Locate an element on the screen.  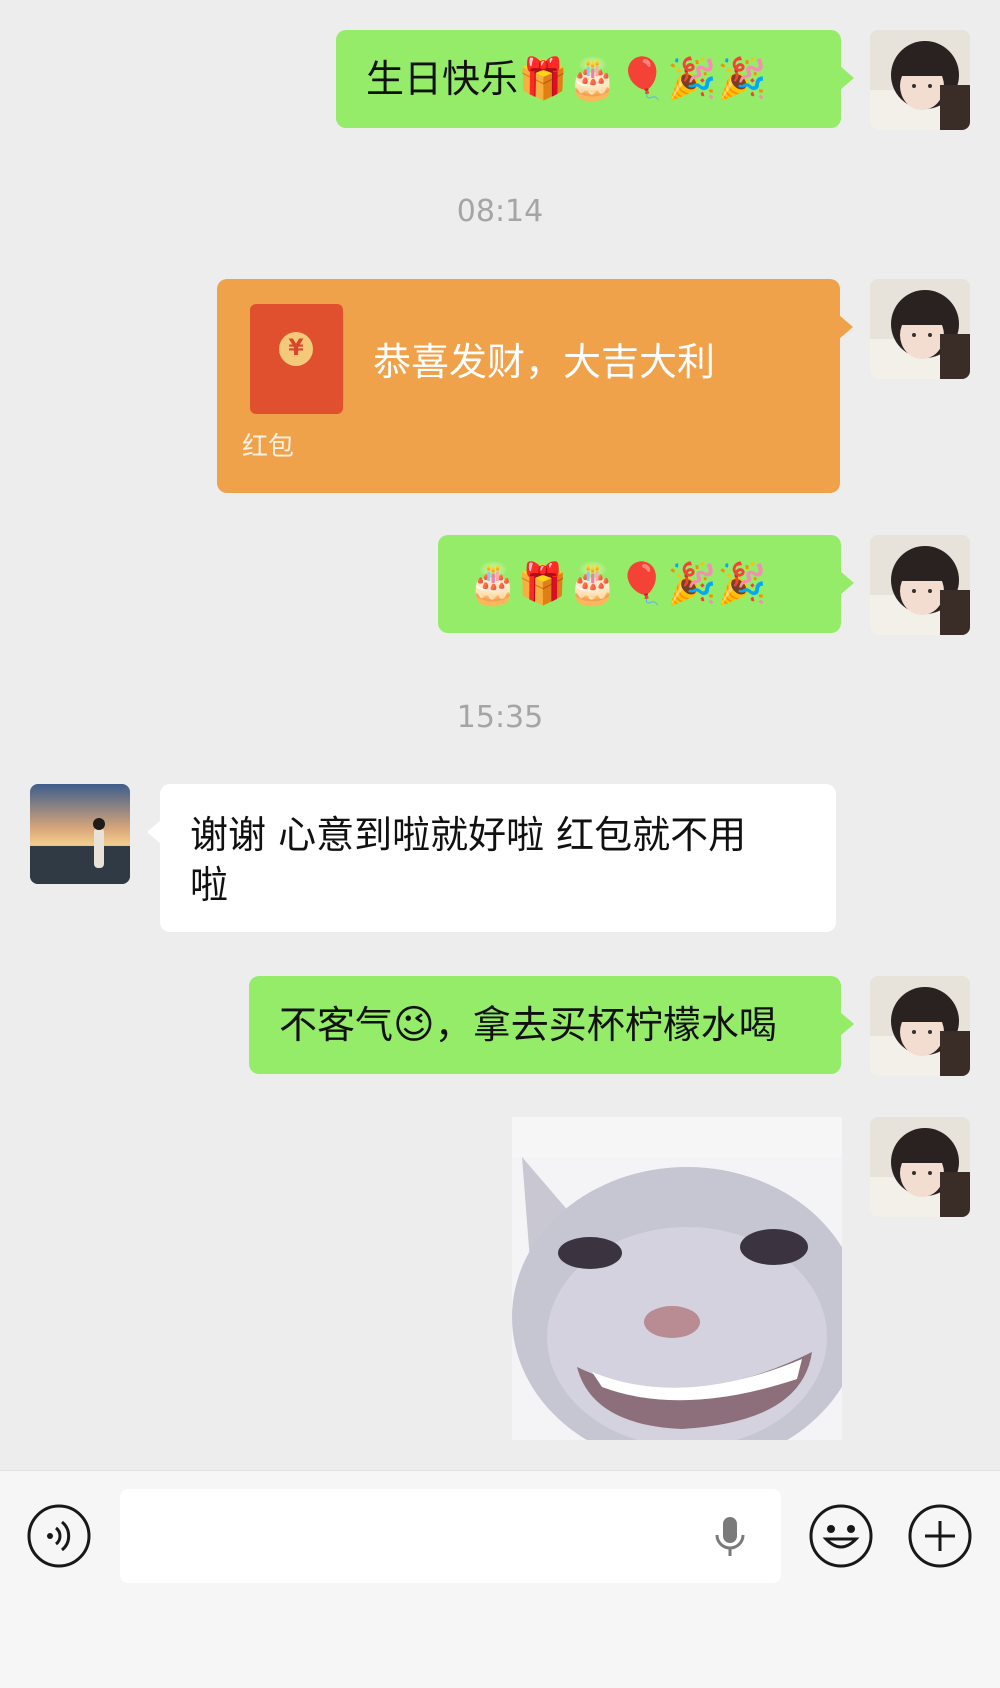
message-bubble: 🎂🎁🎂🎈🎉🎉 is located at coordinates (646, 584).